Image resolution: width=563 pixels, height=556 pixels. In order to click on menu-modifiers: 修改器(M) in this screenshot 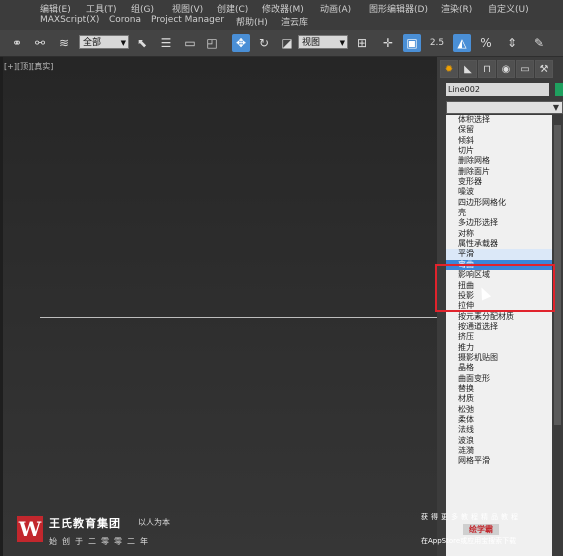, I will do `click(283, 8)`.